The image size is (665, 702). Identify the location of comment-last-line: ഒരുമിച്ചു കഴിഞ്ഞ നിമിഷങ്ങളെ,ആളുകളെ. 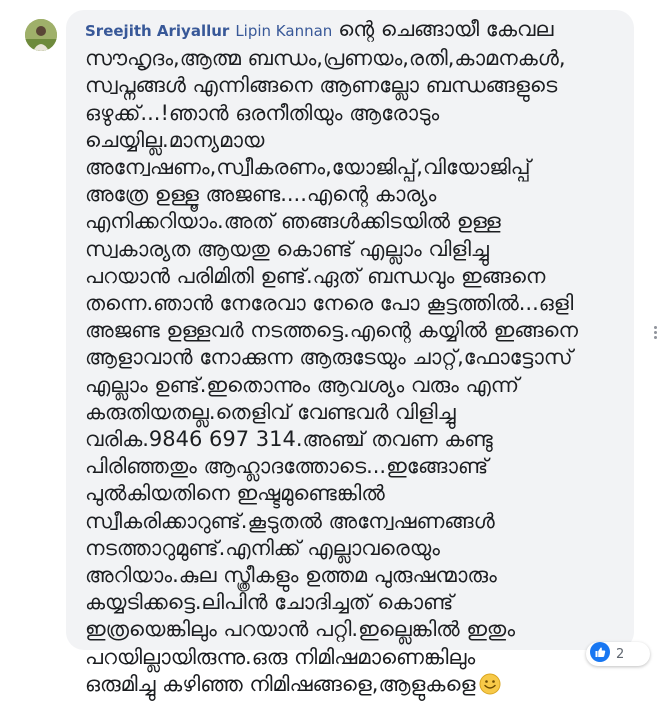
(280, 683).